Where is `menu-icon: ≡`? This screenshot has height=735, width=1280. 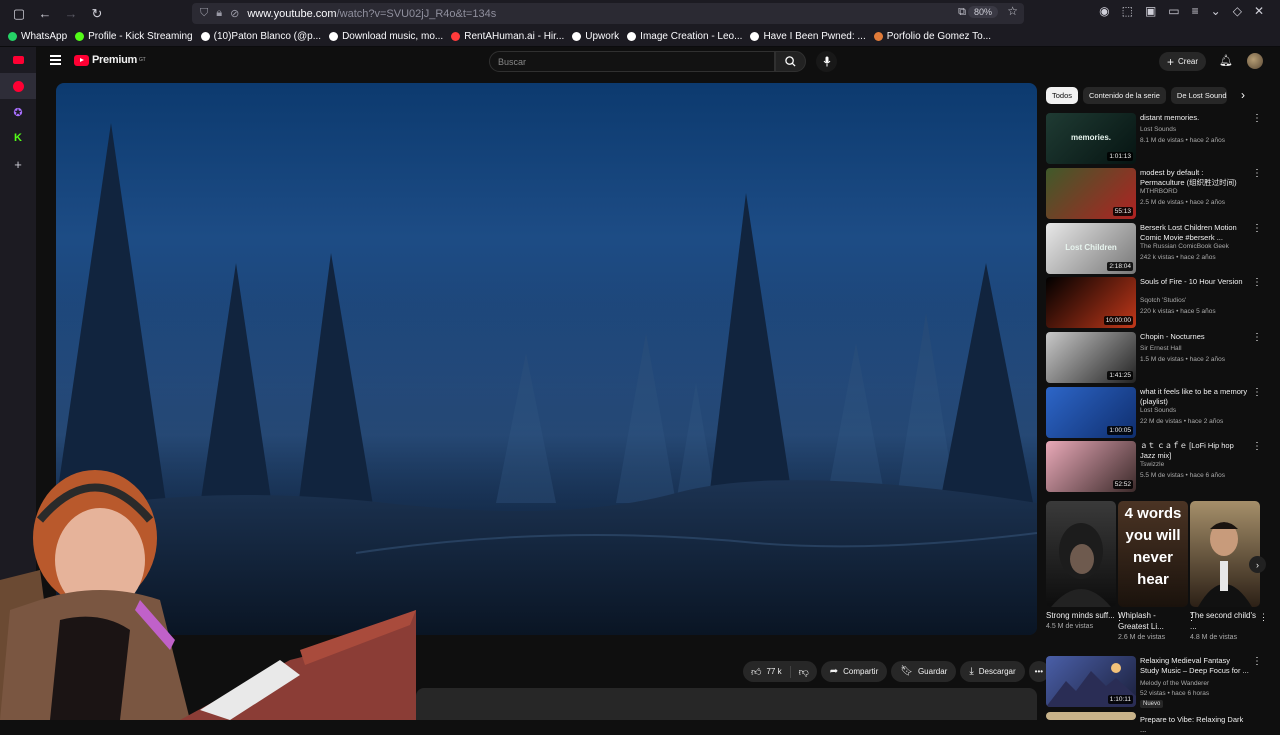
menu-icon: ≡ is located at coordinates (1195, 11).